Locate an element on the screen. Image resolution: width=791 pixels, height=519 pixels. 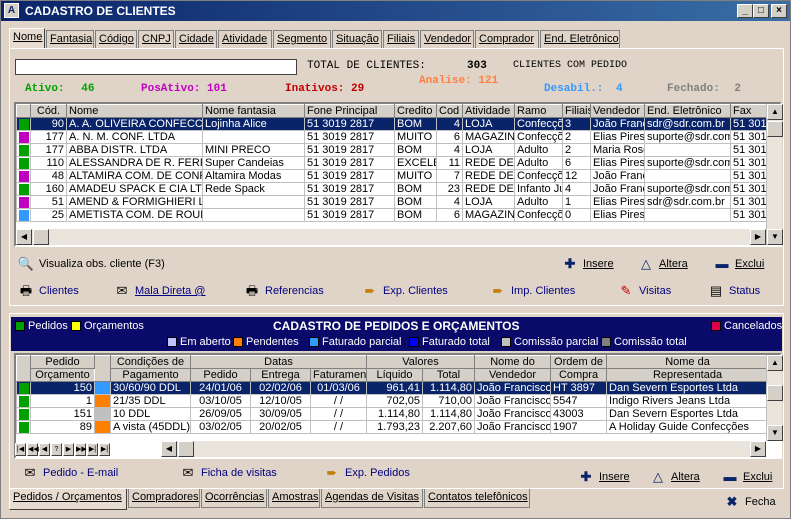
col-header-cod: Cód. is located at coordinates (48, 111).